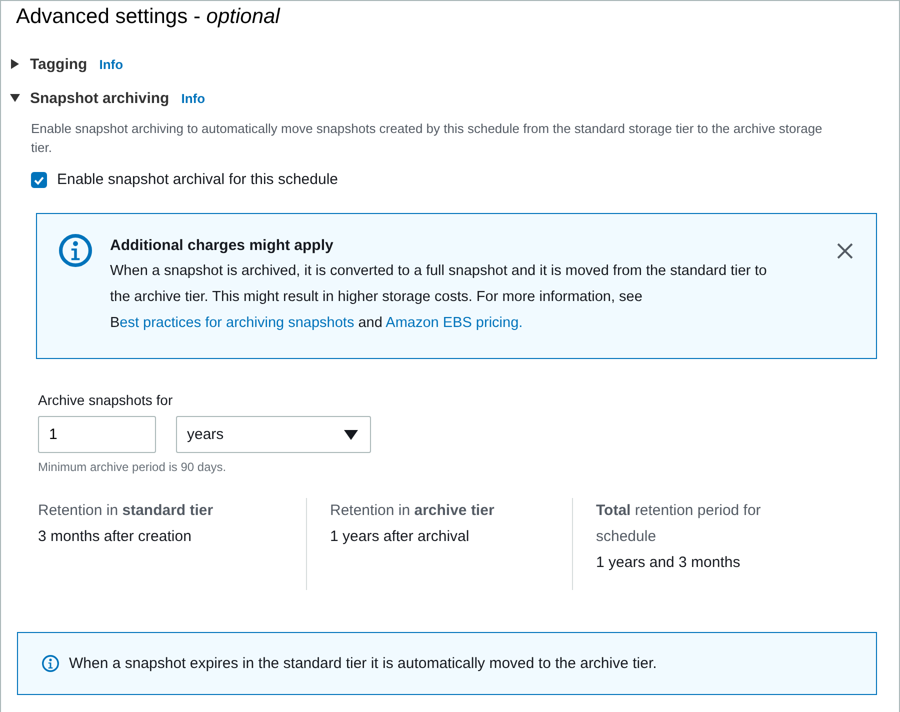  What do you see at coordinates (133, 467) in the screenshot?
I see `field-hint: Minimum archive period is 90 days.` at bounding box center [133, 467].